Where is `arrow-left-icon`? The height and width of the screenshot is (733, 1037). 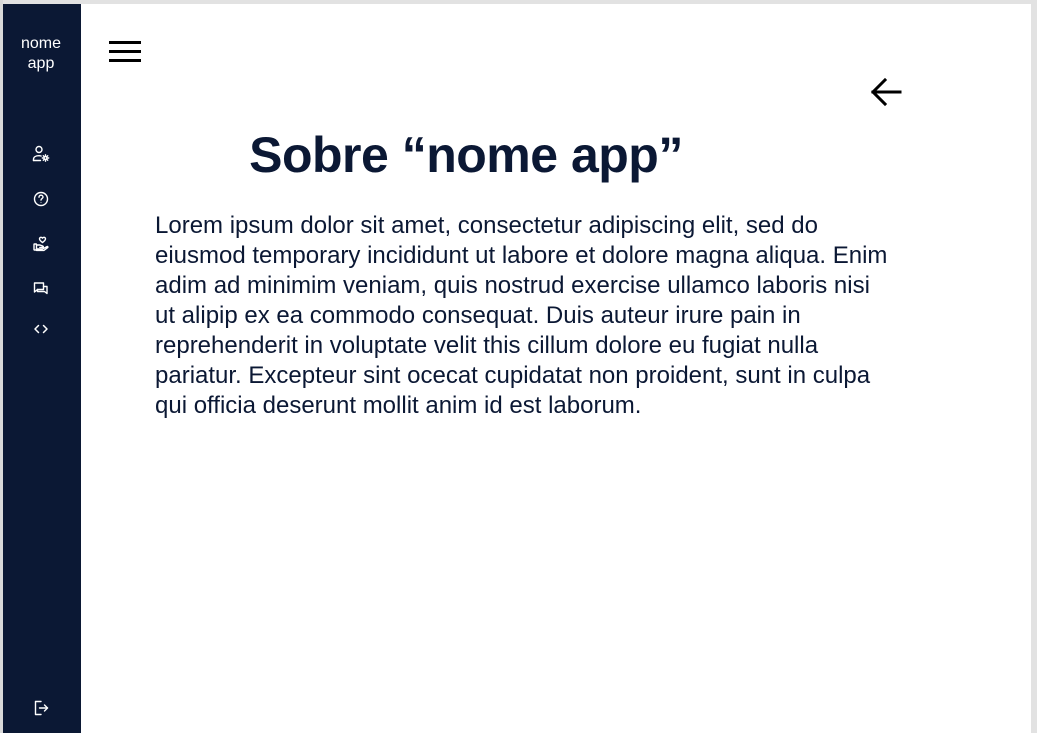
arrow-left-icon is located at coordinates (886, 92).